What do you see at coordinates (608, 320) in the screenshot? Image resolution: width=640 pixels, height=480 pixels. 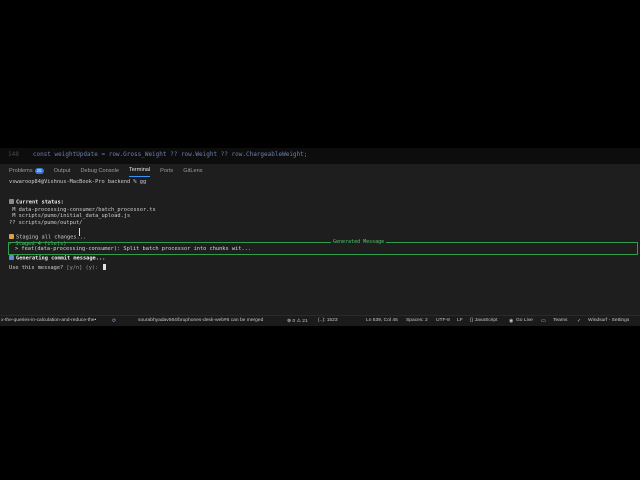 I see `windsurf-settings: Windsurf - Settings` at bounding box center [608, 320].